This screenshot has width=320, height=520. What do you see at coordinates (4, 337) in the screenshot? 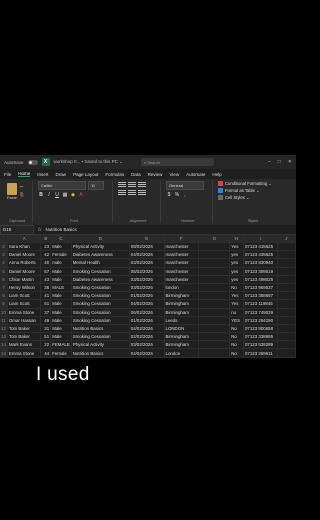
I see `row-number: 13` at bounding box center [4, 337].